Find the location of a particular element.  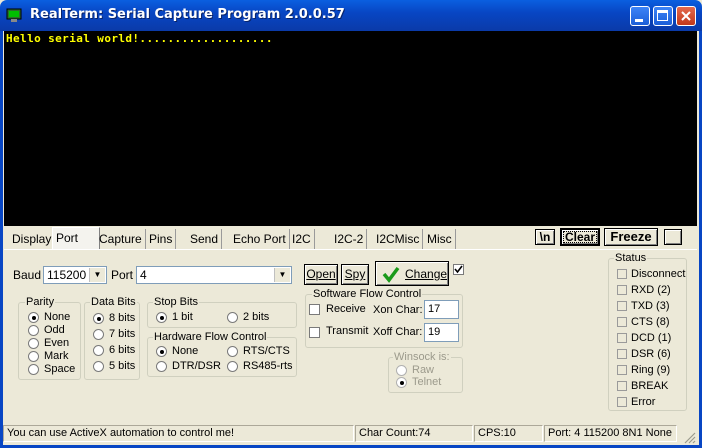

tab-i2cmisc: I2CMisc is located at coordinates (398, 239).